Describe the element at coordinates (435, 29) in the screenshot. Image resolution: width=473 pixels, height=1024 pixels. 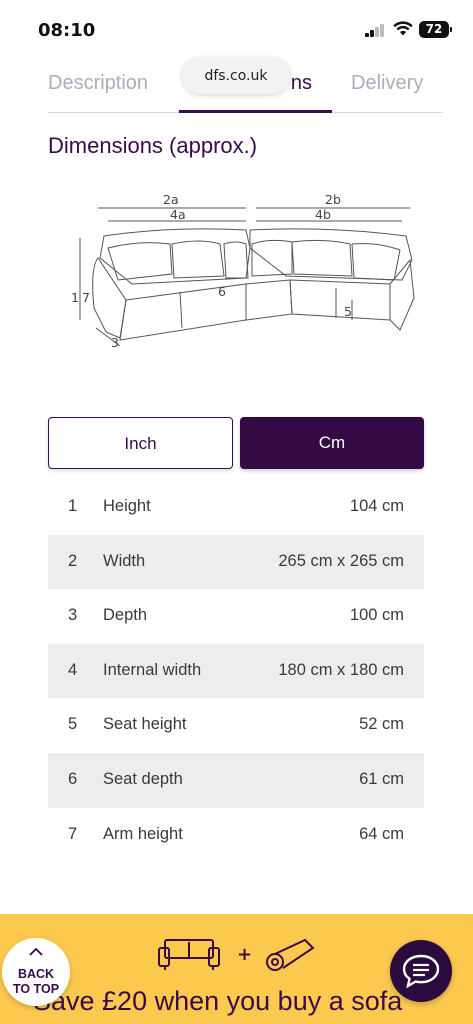
I see `battery-indicator: 72` at that location.